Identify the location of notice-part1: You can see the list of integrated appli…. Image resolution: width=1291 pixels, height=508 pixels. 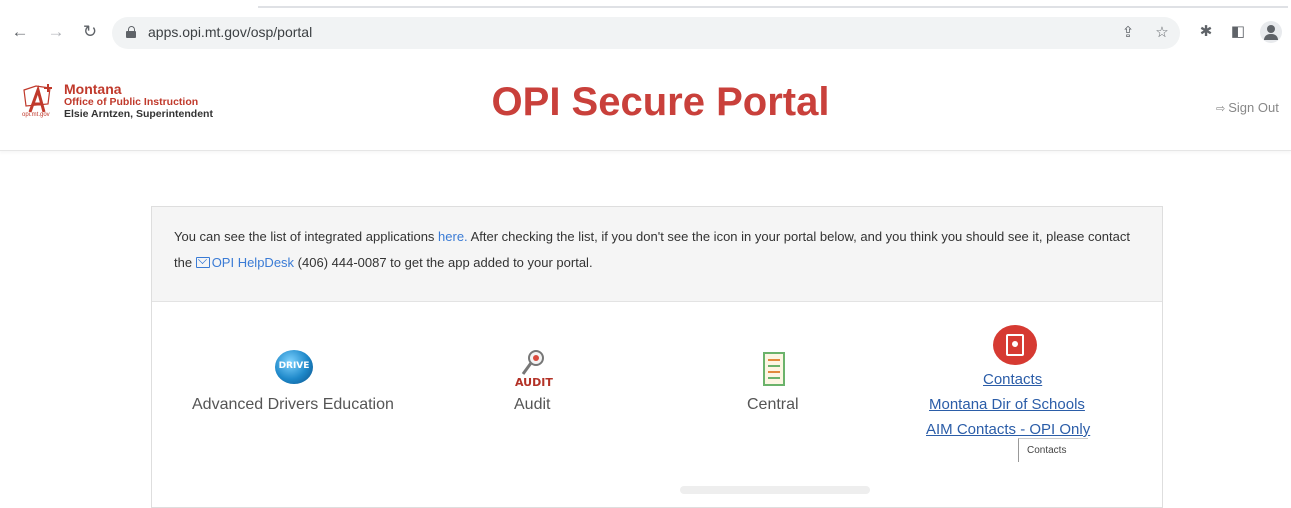
(306, 236).